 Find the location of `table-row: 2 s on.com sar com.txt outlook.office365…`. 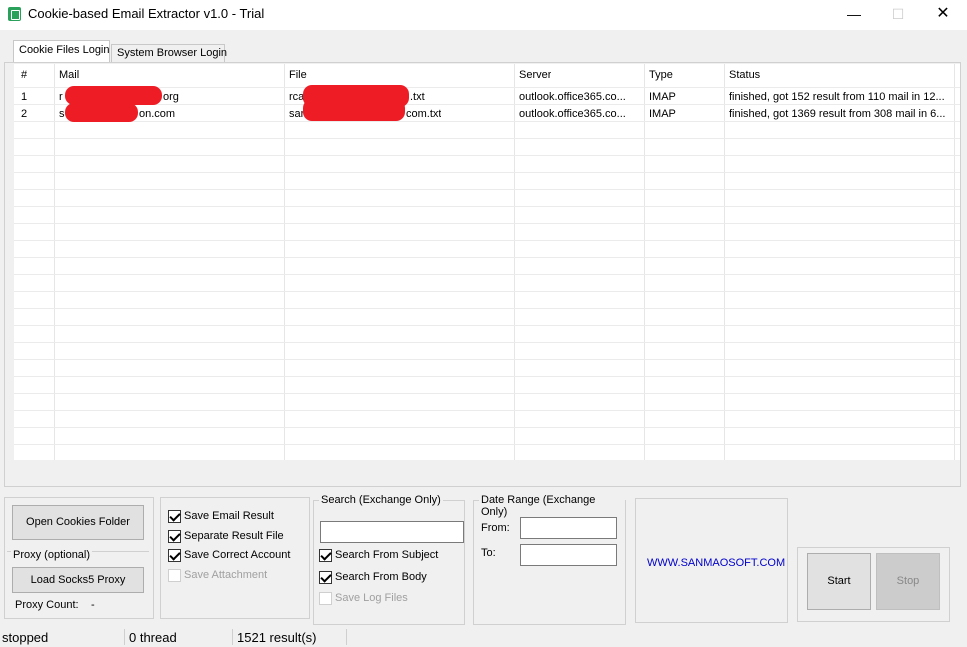

table-row: 2 s on.com sar com.txt outlook.office365… is located at coordinates (487, 110).